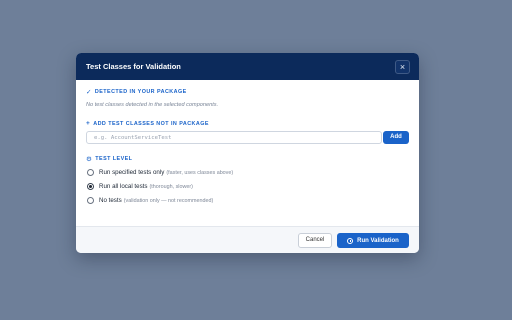  What do you see at coordinates (234, 137) in the screenshot?
I see `test-class-input` at bounding box center [234, 137].